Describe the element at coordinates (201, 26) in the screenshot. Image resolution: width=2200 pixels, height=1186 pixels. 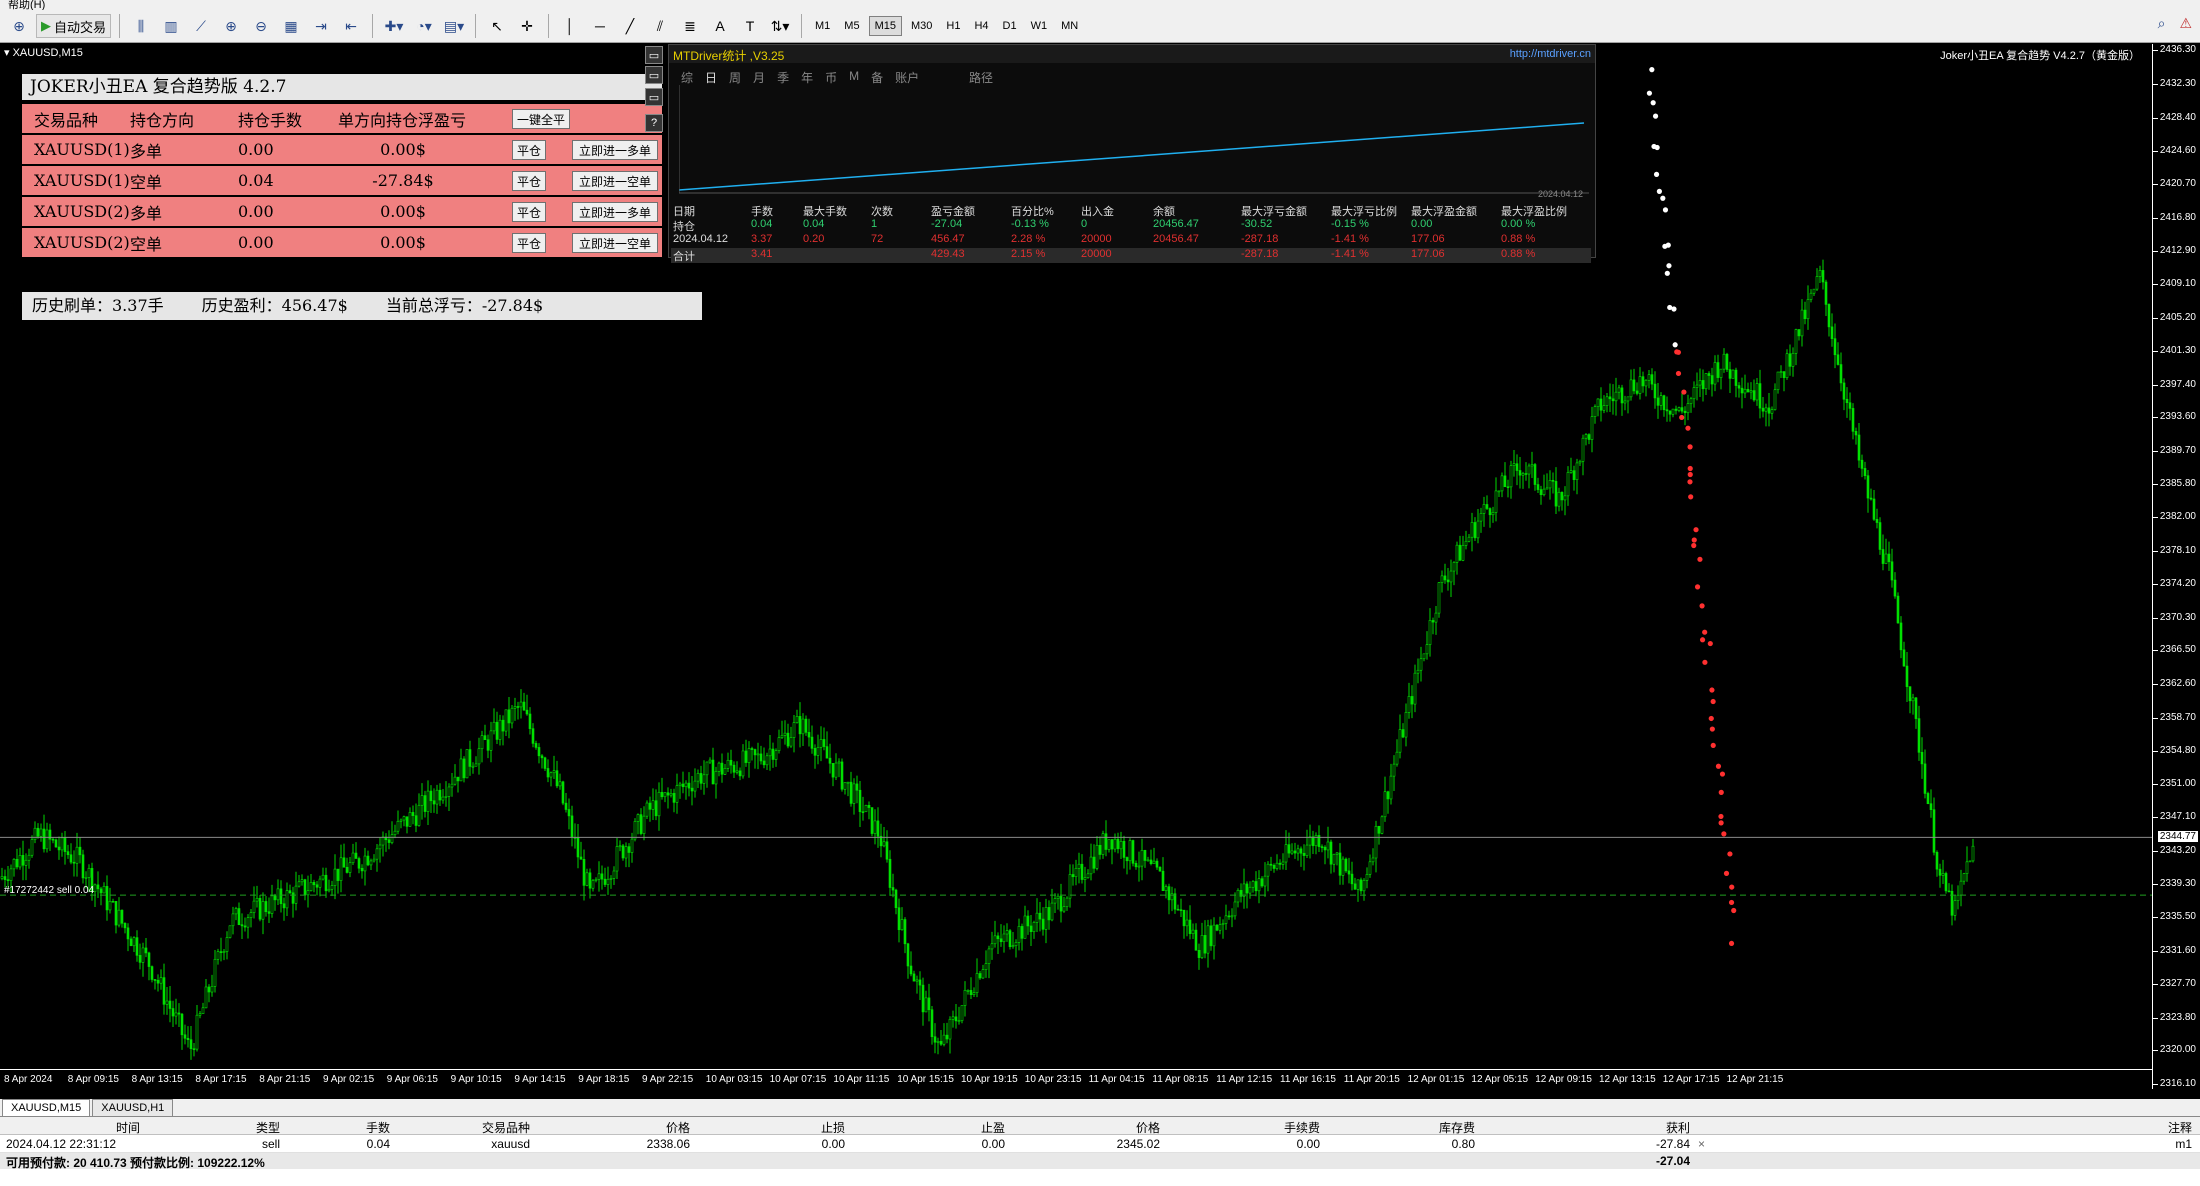
I see `line-chart-icon: ⟋` at that location.